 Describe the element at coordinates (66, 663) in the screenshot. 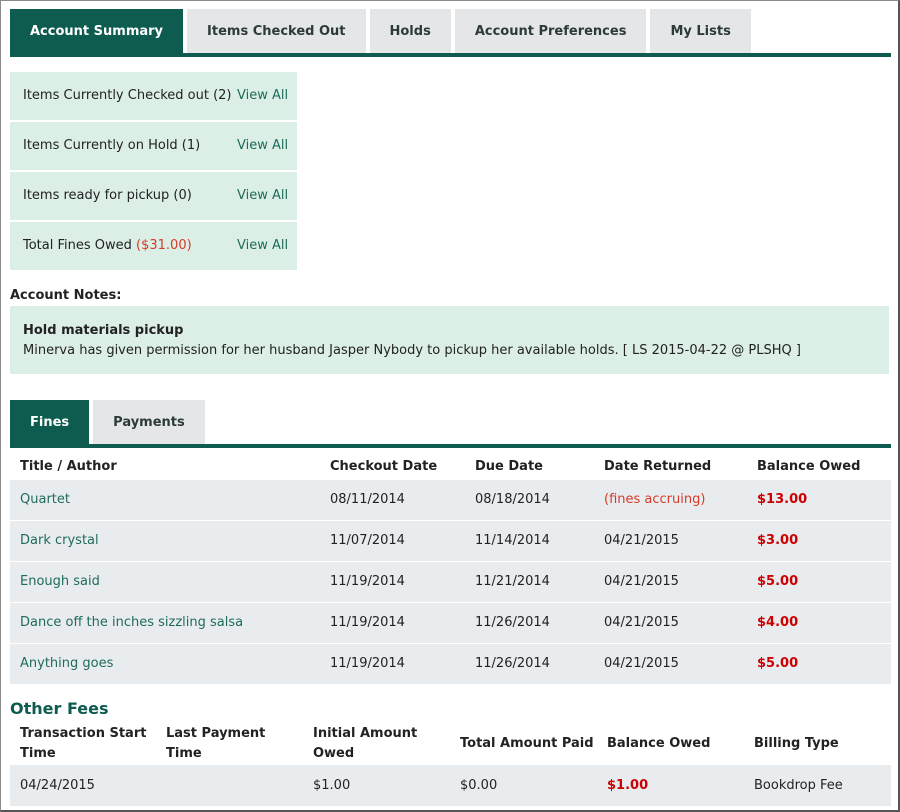

I see `title-link: Anything goes` at that location.